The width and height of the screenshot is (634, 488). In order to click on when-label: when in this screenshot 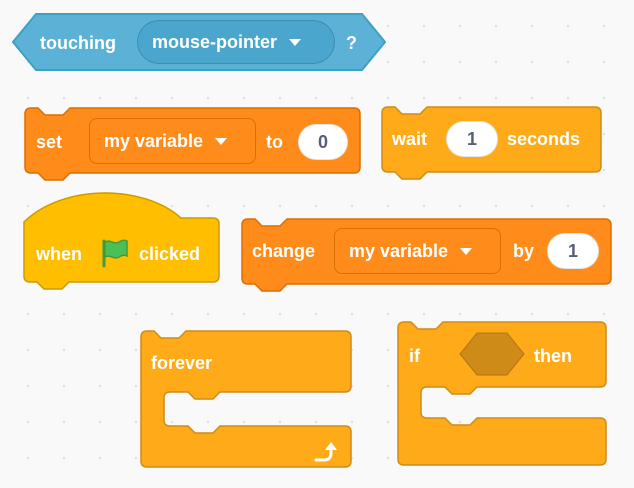, I will do `click(59, 254)`.